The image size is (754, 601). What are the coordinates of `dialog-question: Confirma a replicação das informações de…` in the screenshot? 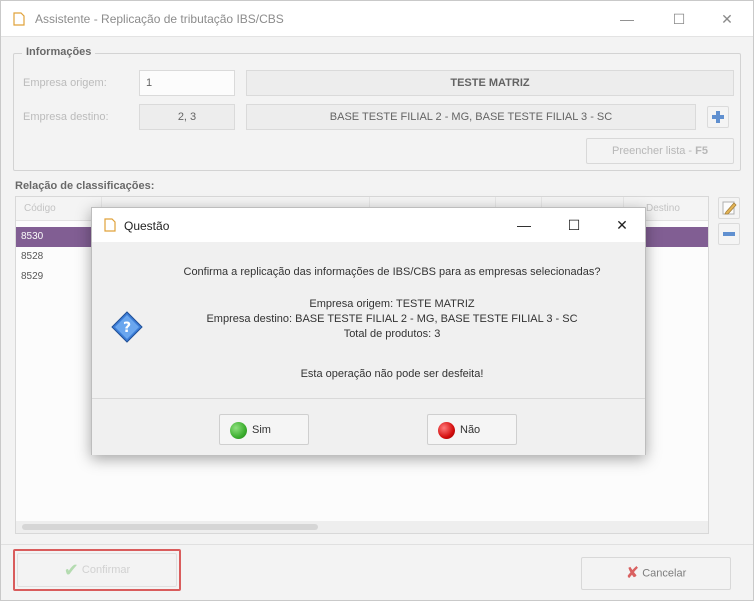 It's located at (392, 272).